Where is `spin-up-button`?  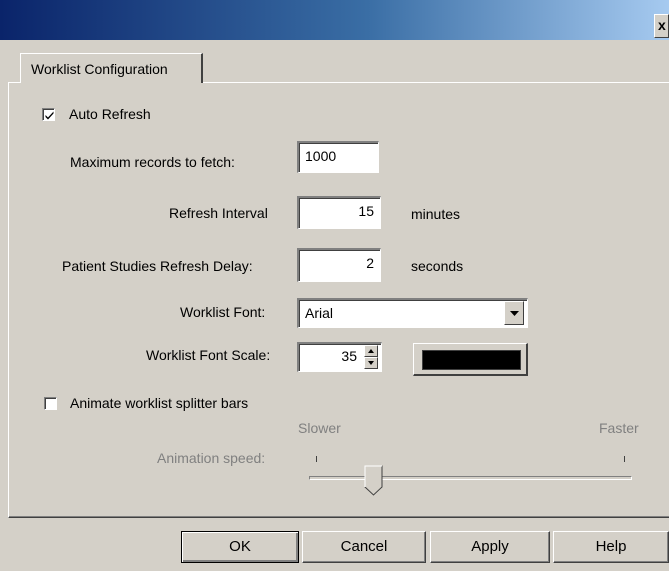
spin-up-button is located at coordinates (371, 351).